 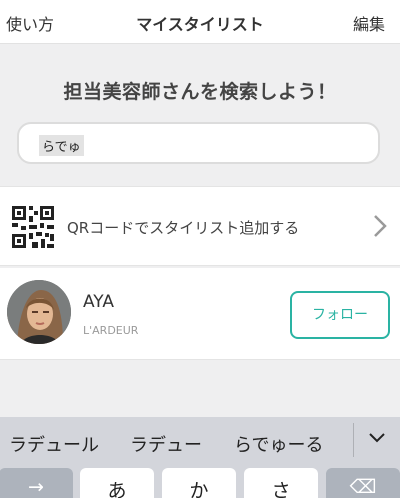 What do you see at coordinates (61, 145) in the screenshot?
I see `search-input-value: らでゅ` at bounding box center [61, 145].